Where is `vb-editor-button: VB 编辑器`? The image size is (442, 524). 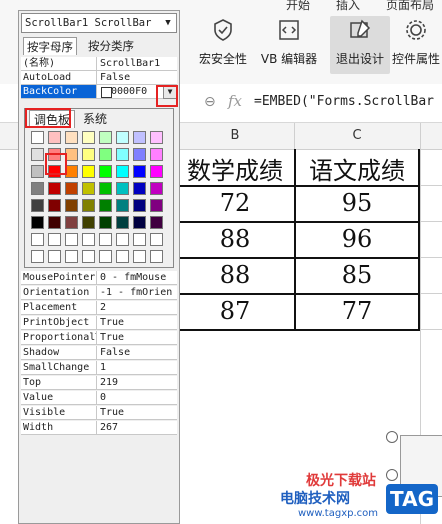
vb-editor-button: VB 编辑器 is located at coordinates (289, 45).